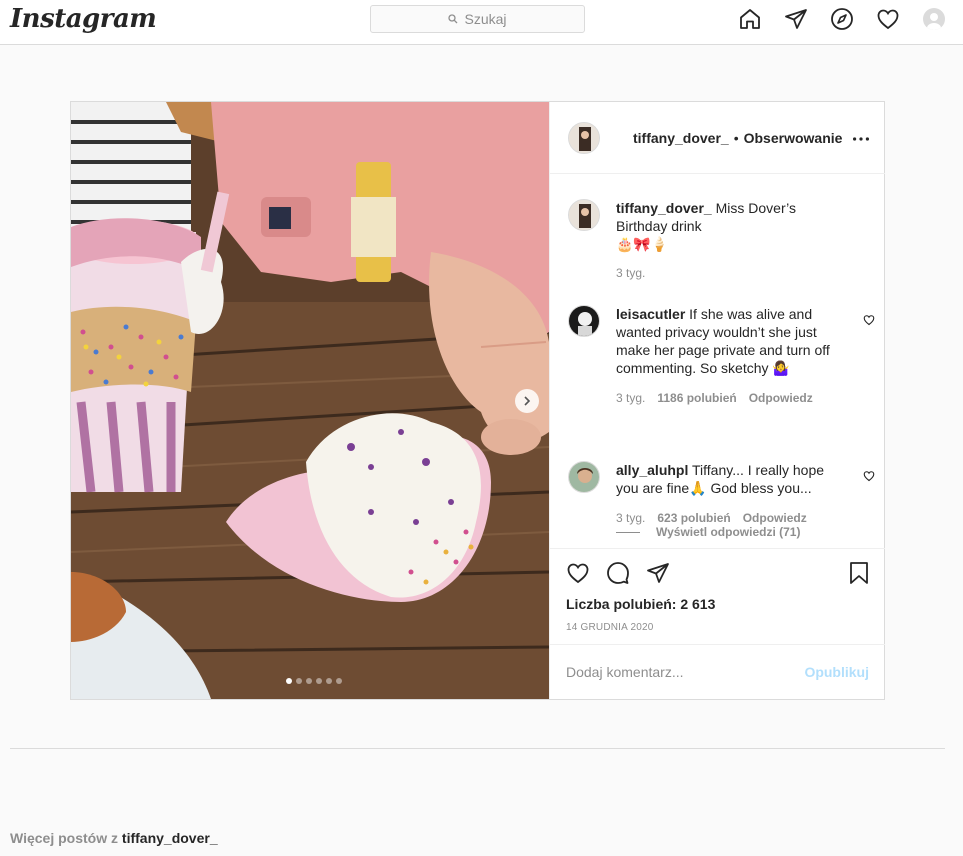 The height and width of the screenshot is (856, 963). What do you see at coordinates (793, 138) in the screenshot?
I see `following-button: Obserwowanie` at bounding box center [793, 138].